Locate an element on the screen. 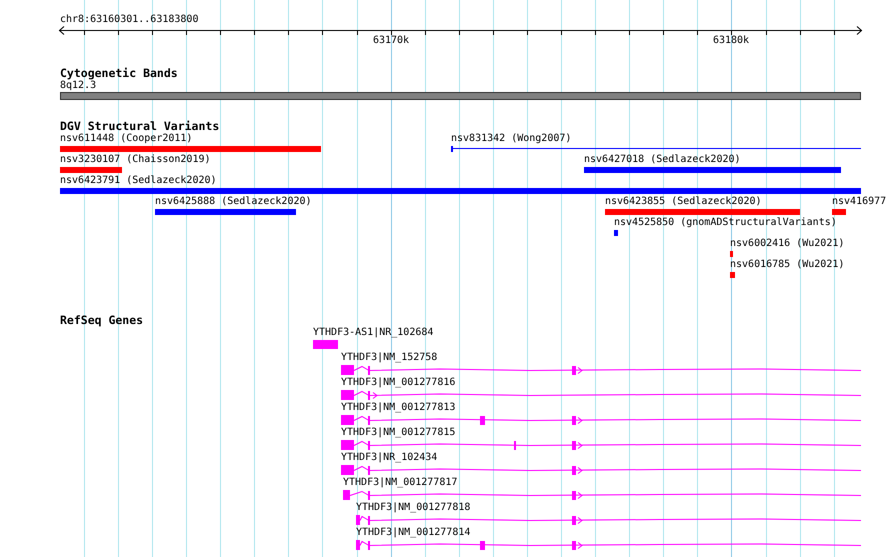  transcript-label: YTHDF3|NR_102434 is located at coordinates (389, 458).